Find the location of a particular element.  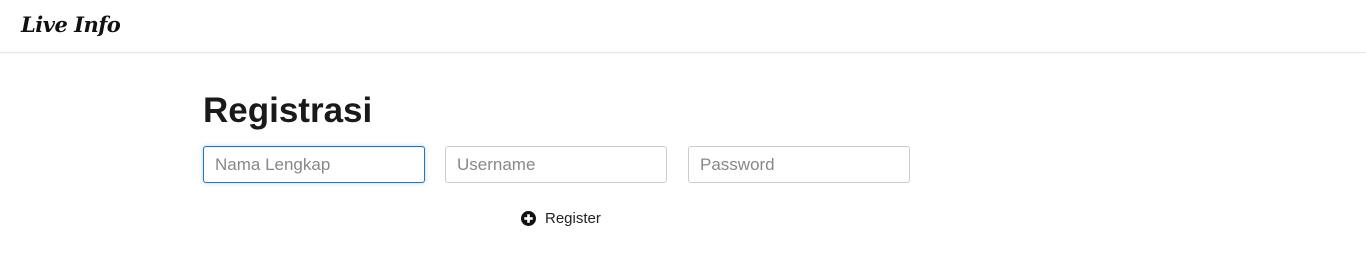

username-field is located at coordinates (556, 164).